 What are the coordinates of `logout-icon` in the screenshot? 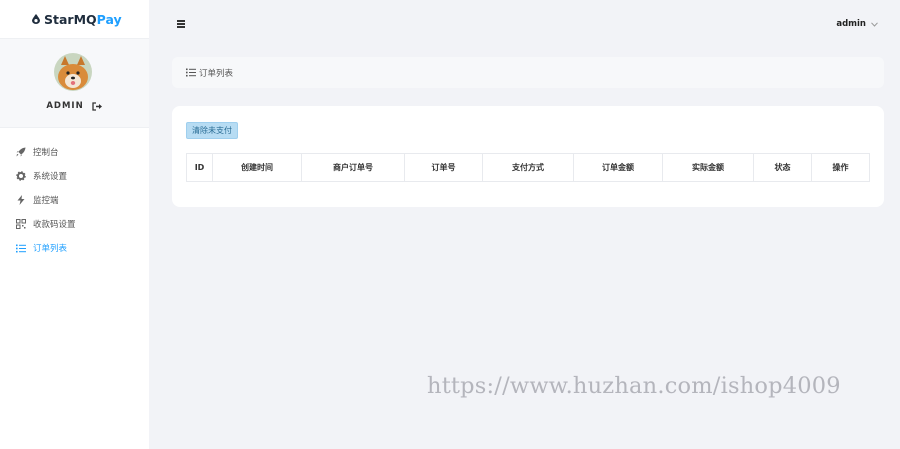 It's located at (97, 106).